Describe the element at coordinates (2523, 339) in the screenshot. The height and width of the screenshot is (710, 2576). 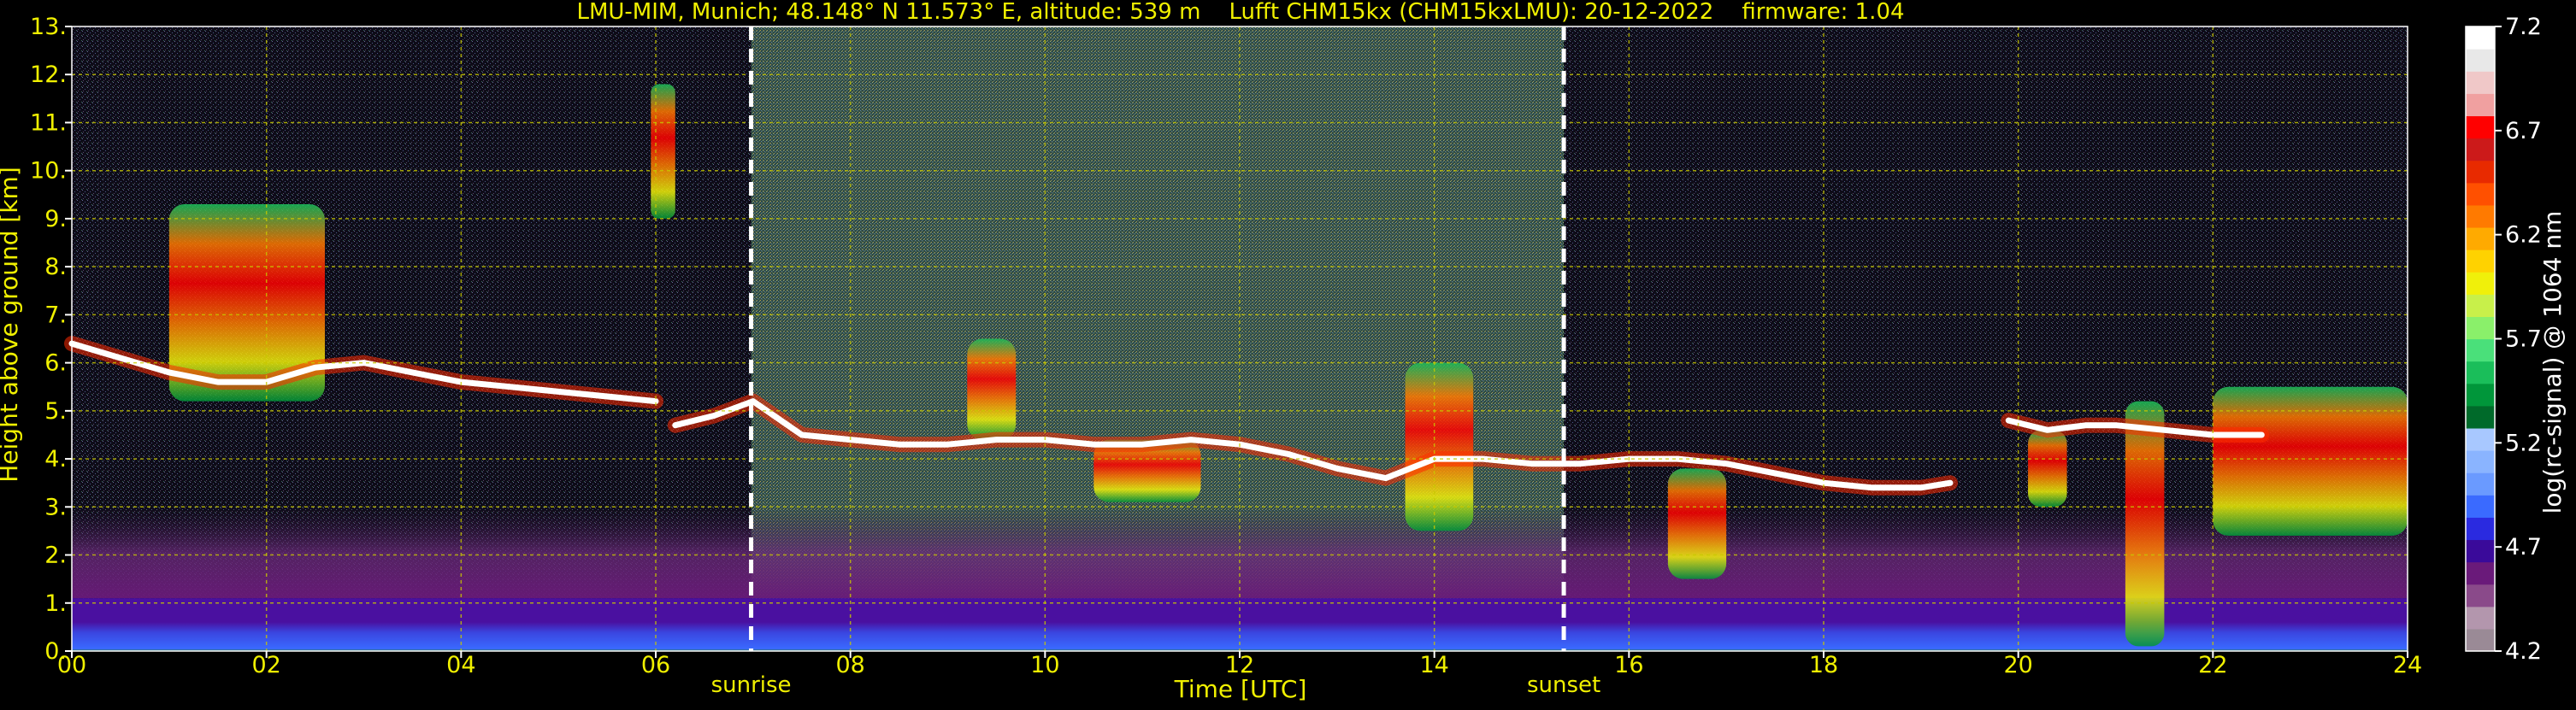
I see `colorbar-tick-label: 5.7` at that location.